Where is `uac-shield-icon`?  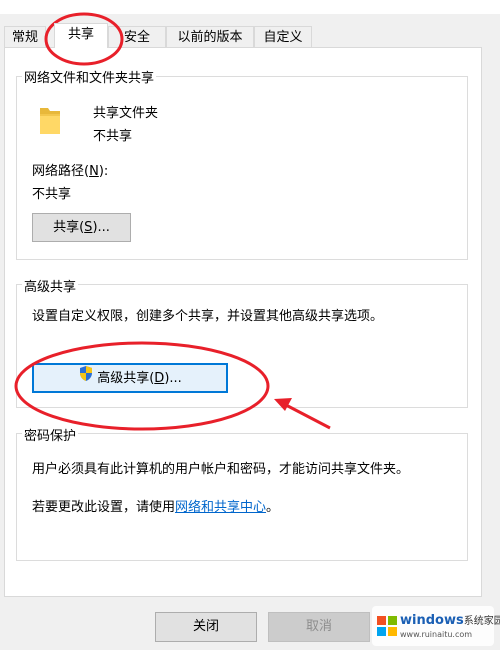
uac-shield-icon is located at coordinates (86, 378).